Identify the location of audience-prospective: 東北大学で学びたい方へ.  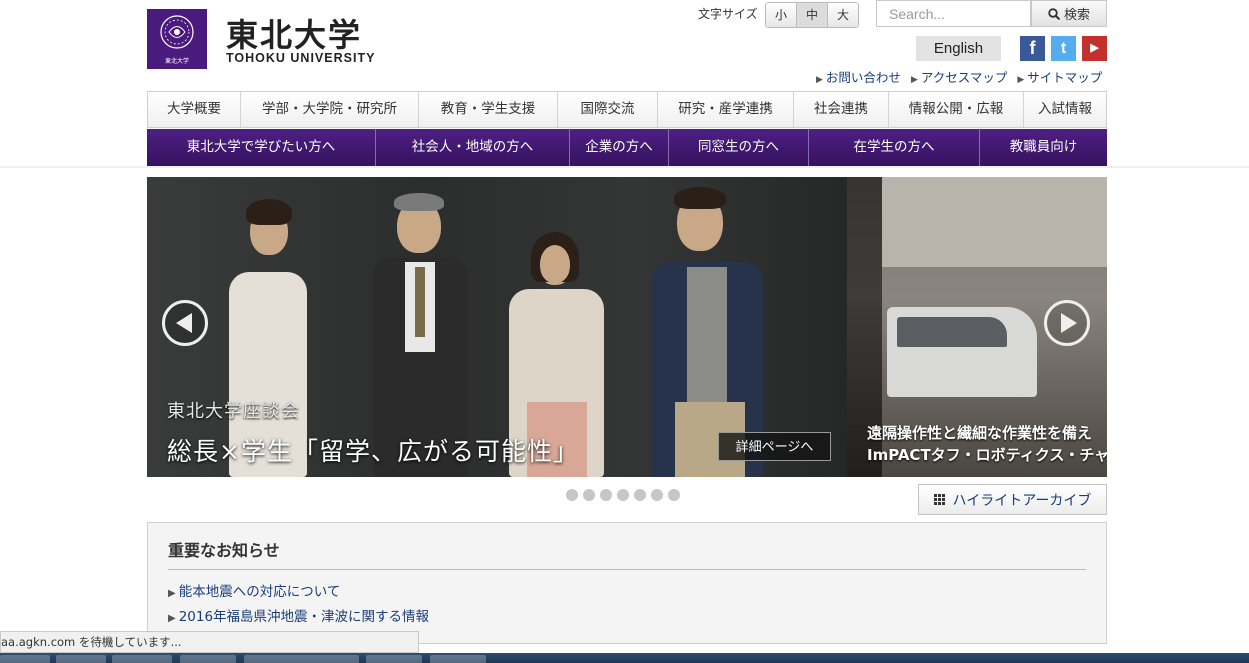
(261, 147).